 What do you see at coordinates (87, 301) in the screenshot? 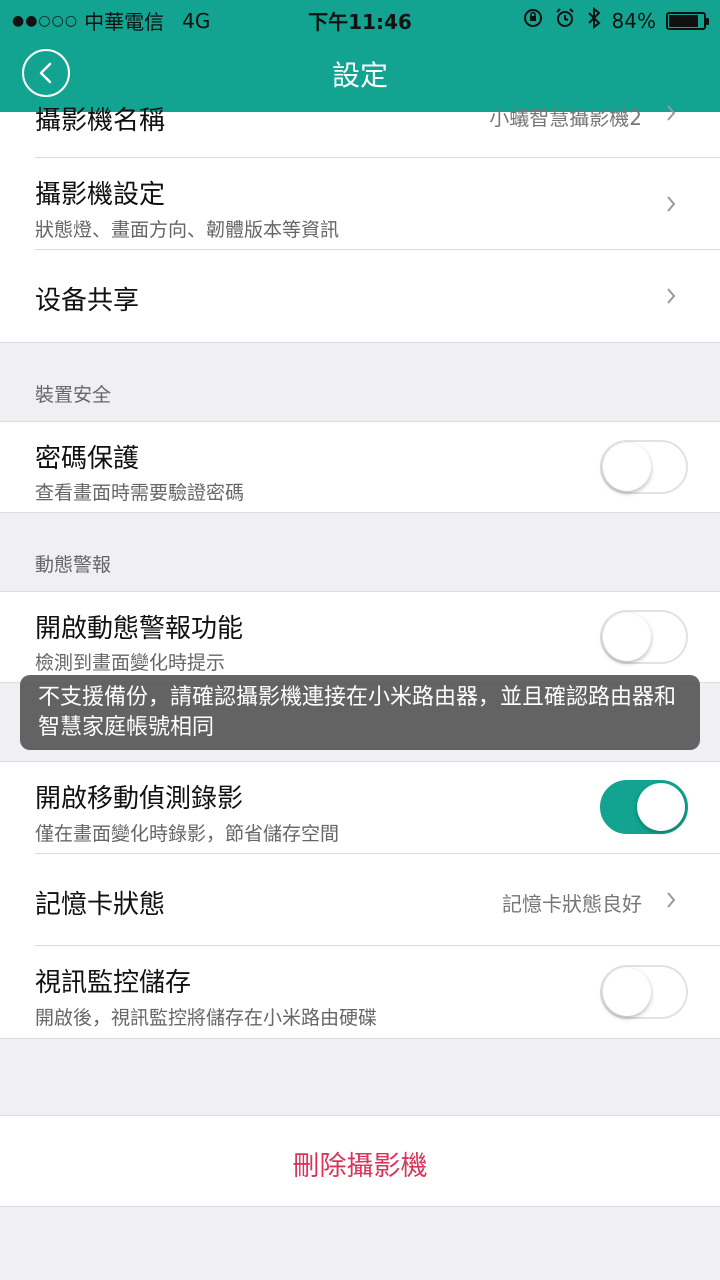
I see `device-share-label: 设备共享` at bounding box center [87, 301].